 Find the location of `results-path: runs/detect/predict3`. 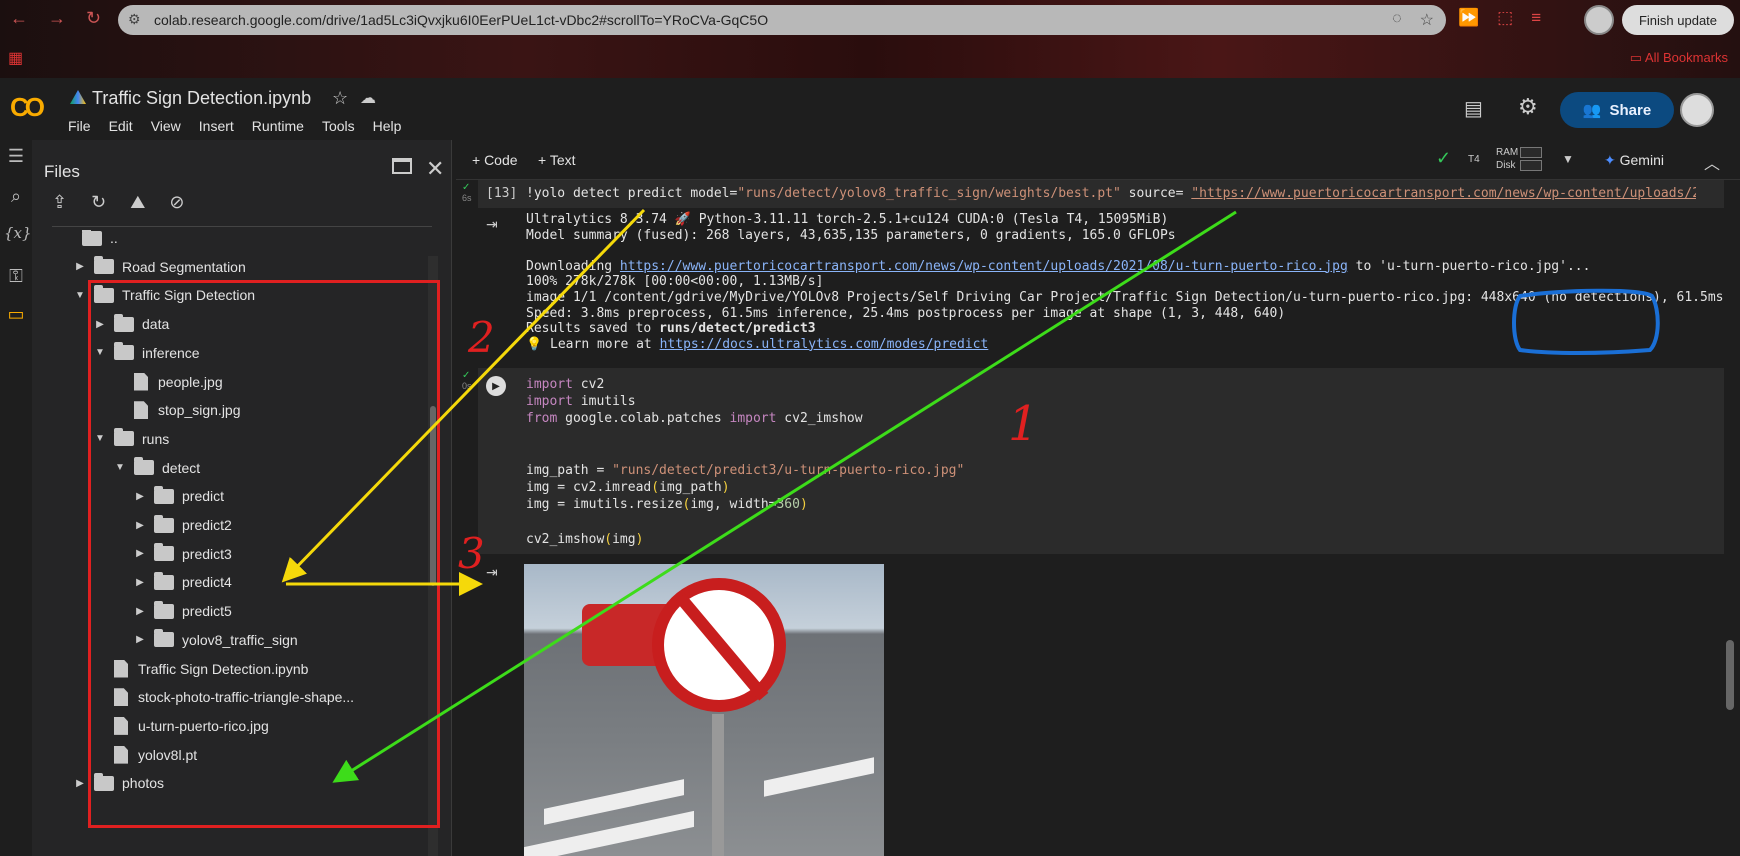

results-path: runs/detect/predict3 is located at coordinates (737, 329).